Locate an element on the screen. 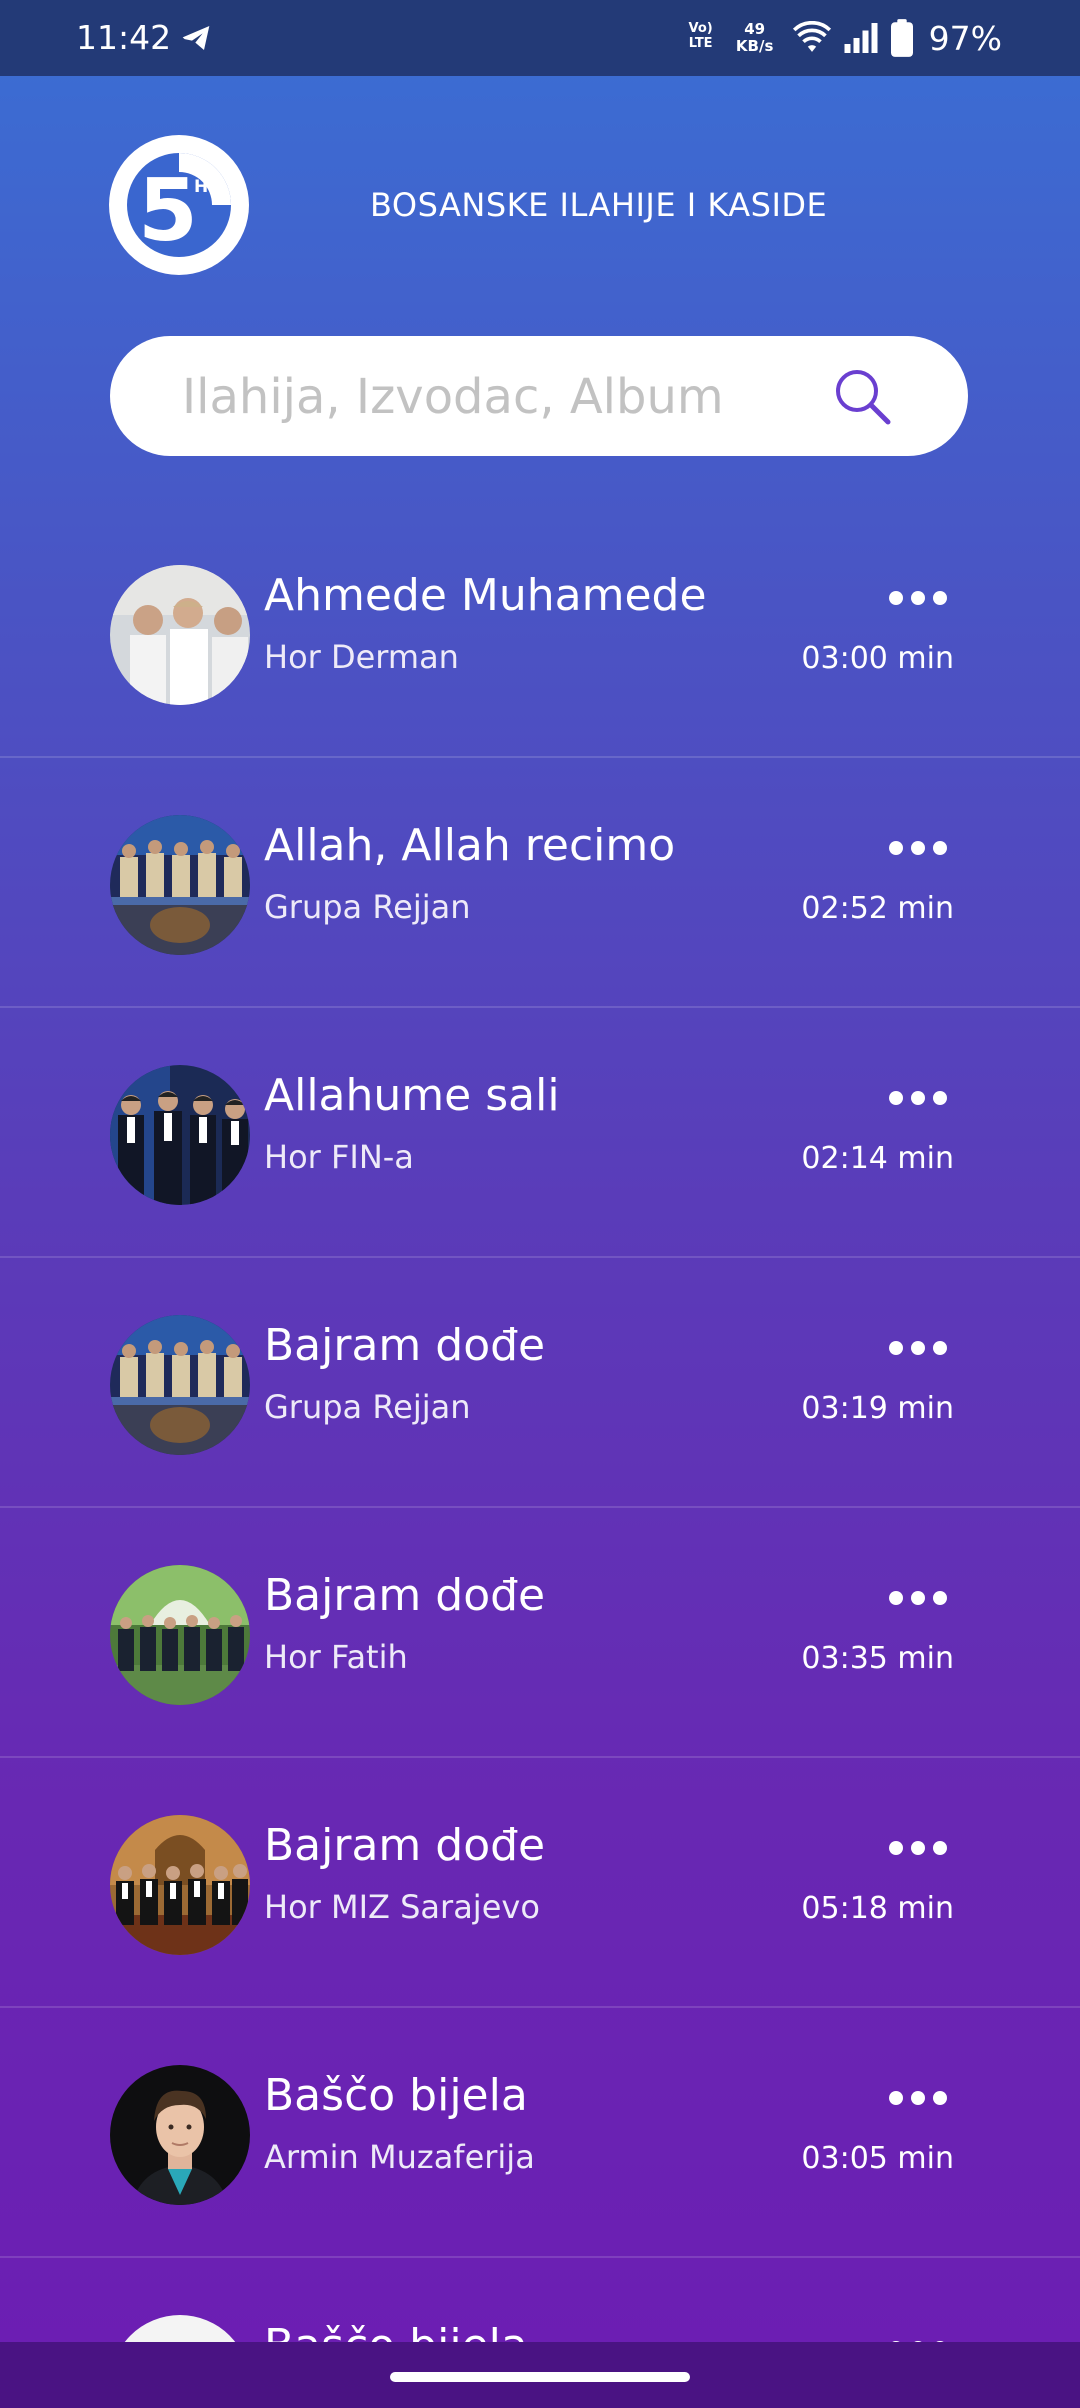 The height and width of the screenshot is (2408, 1080). telegram-icon is located at coordinates (196, 38).